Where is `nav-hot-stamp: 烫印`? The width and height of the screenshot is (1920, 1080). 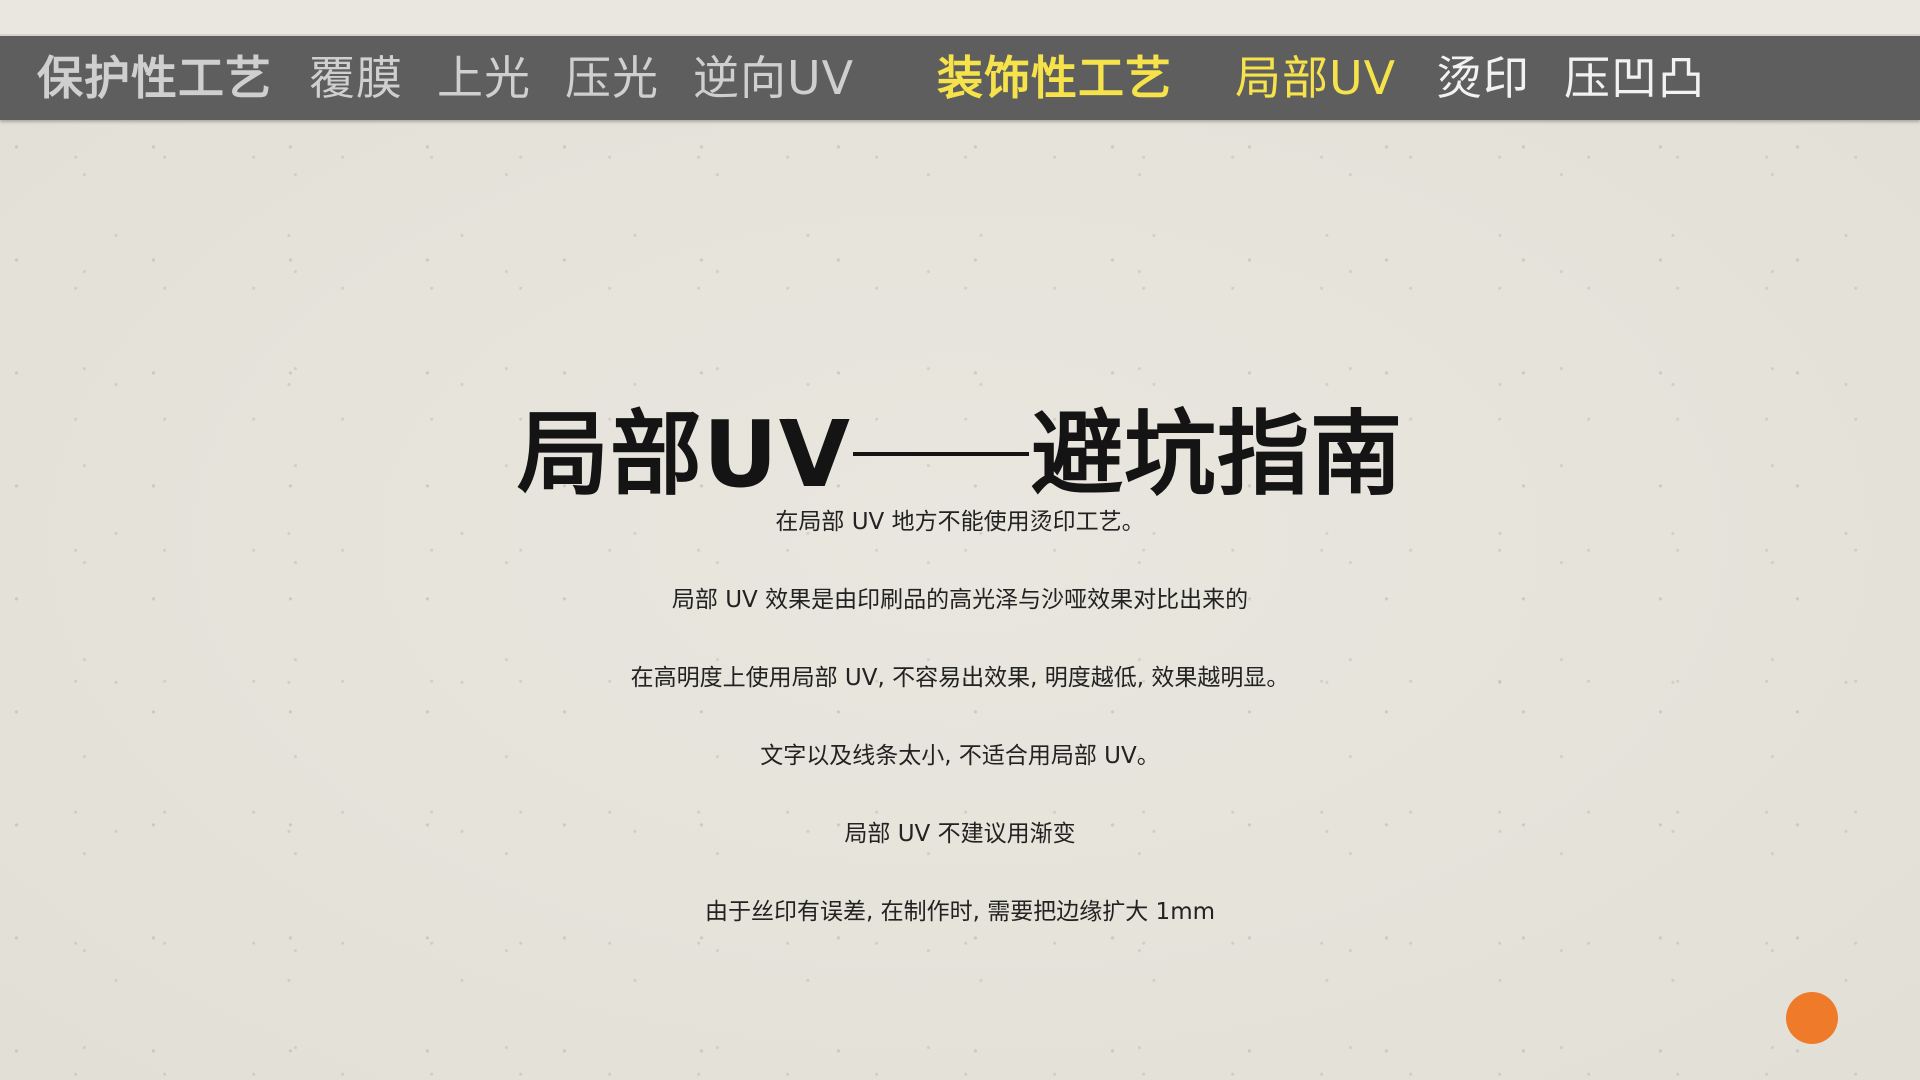
nav-hot-stamp: 烫印 is located at coordinates (1483, 78).